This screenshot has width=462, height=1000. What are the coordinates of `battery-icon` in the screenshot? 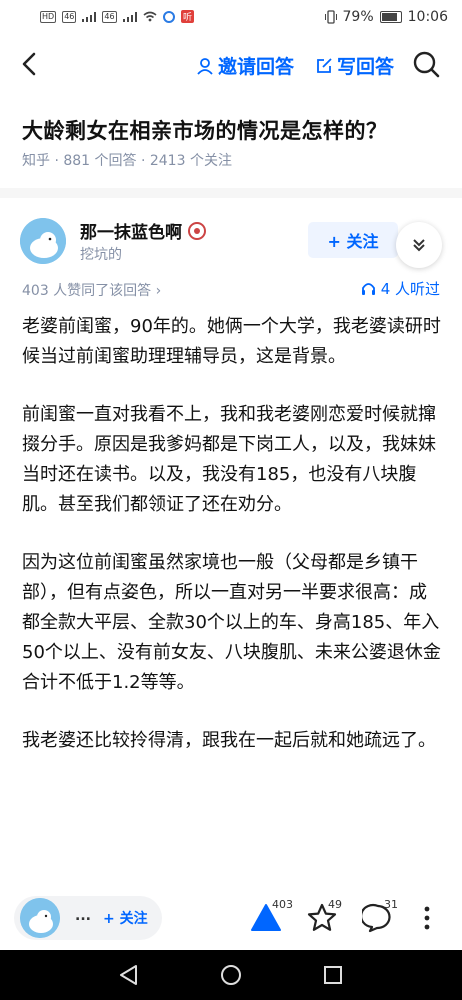 It's located at (390, 17).